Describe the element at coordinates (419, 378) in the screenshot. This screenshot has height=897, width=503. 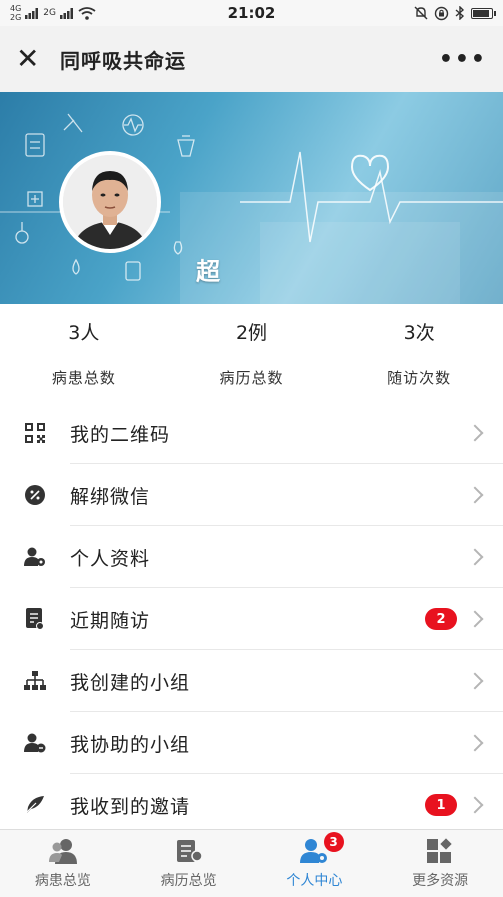
I see `stat-label: 随访次数` at that location.